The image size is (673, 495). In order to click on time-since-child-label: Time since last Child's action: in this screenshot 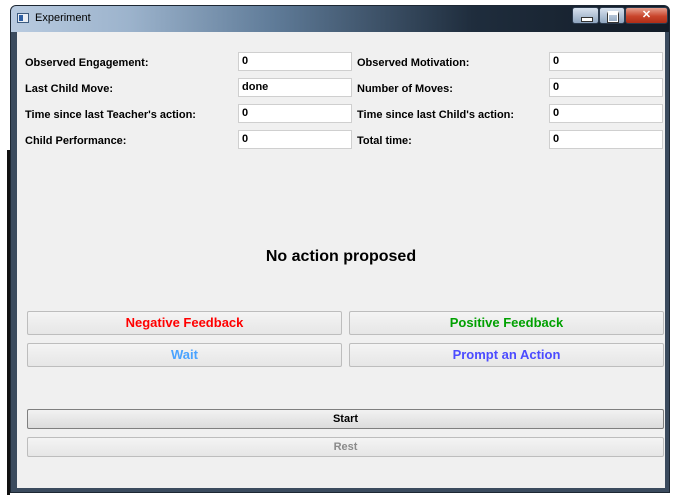, I will do `click(436, 115)`.